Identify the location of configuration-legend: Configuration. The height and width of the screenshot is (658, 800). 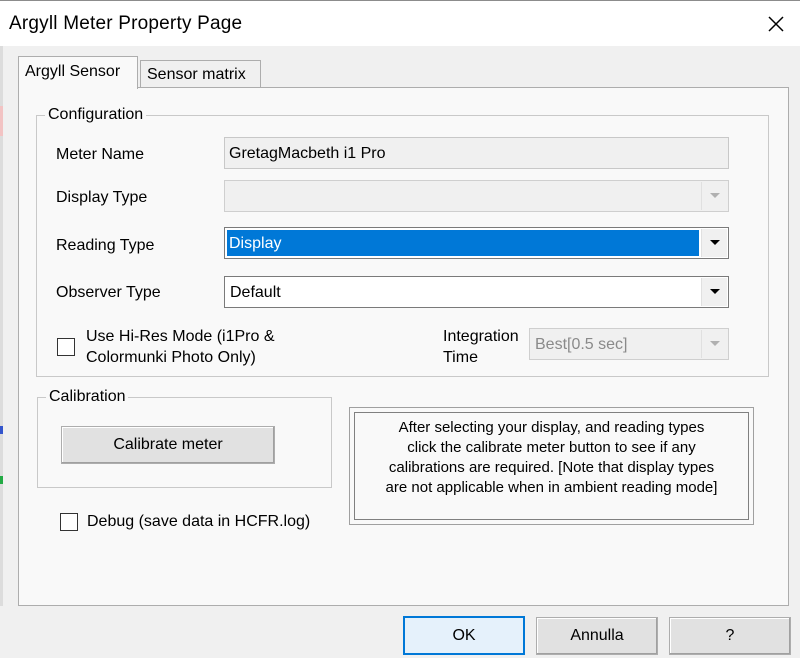
(96, 115).